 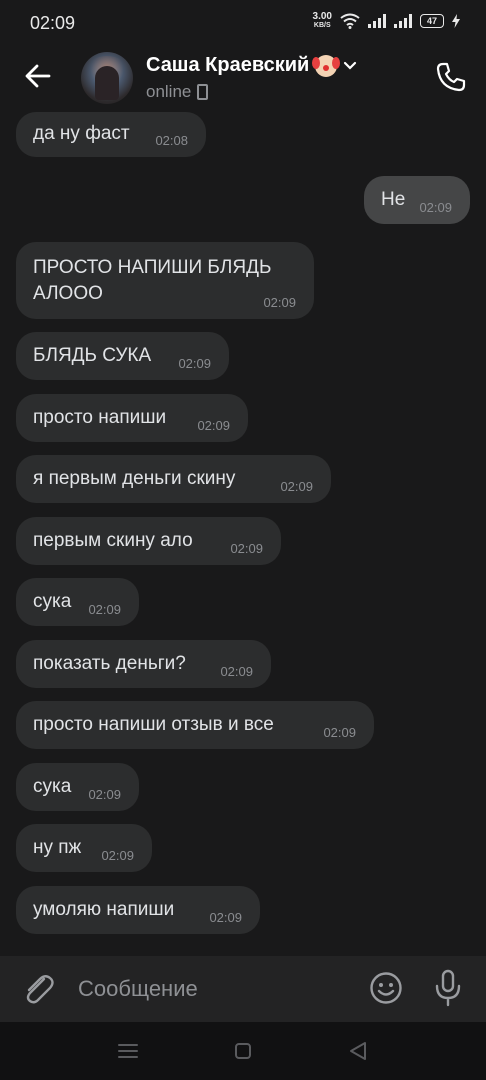 I want to click on paperclip-icon, so click(x=38, y=989).